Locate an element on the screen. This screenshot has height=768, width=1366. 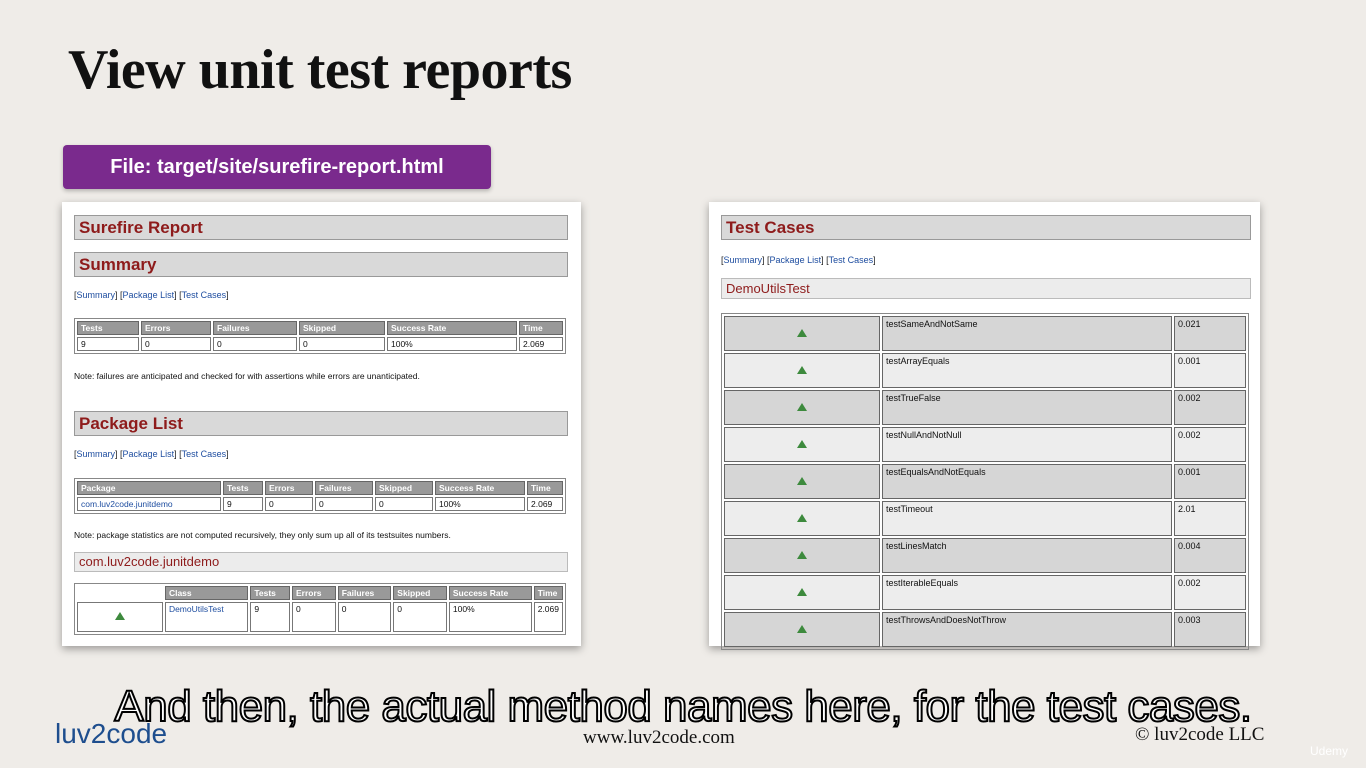
test-case-row: testEqualsAndNotEquals 0.001 is located at coordinates (985, 481).